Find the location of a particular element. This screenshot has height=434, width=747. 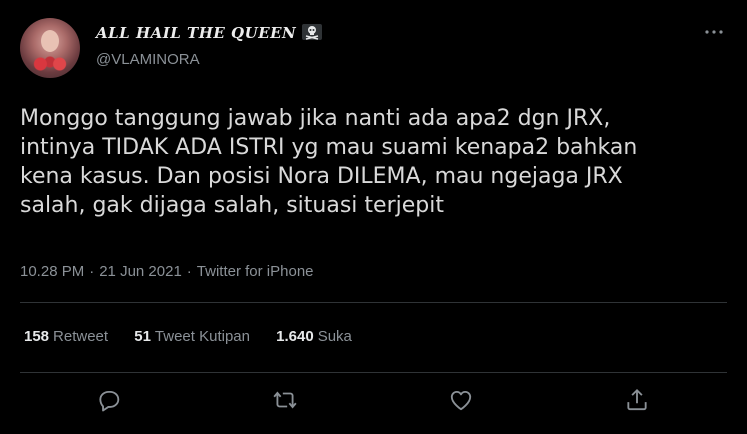

skull-crossbones-icon is located at coordinates (312, 32).